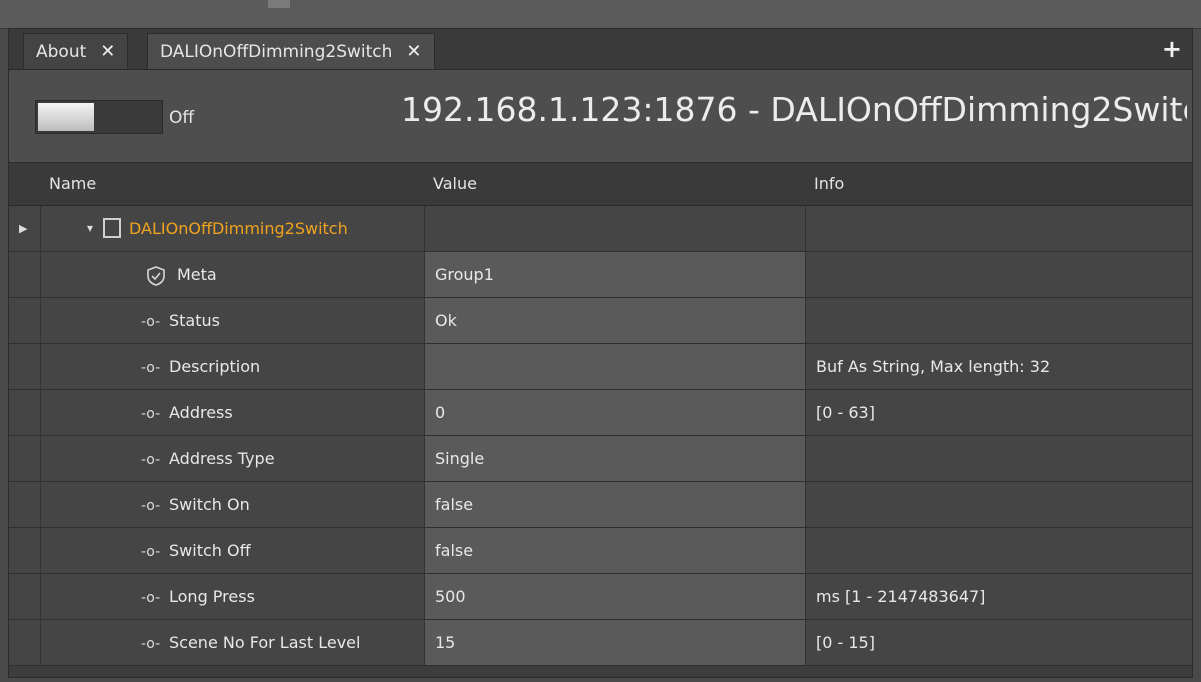 This screenshot has height=682, width=1201. I want to click on tab-dalionoffdimming2switch: DALIOnOffDimming2Switch ✕, so click(291, 51).